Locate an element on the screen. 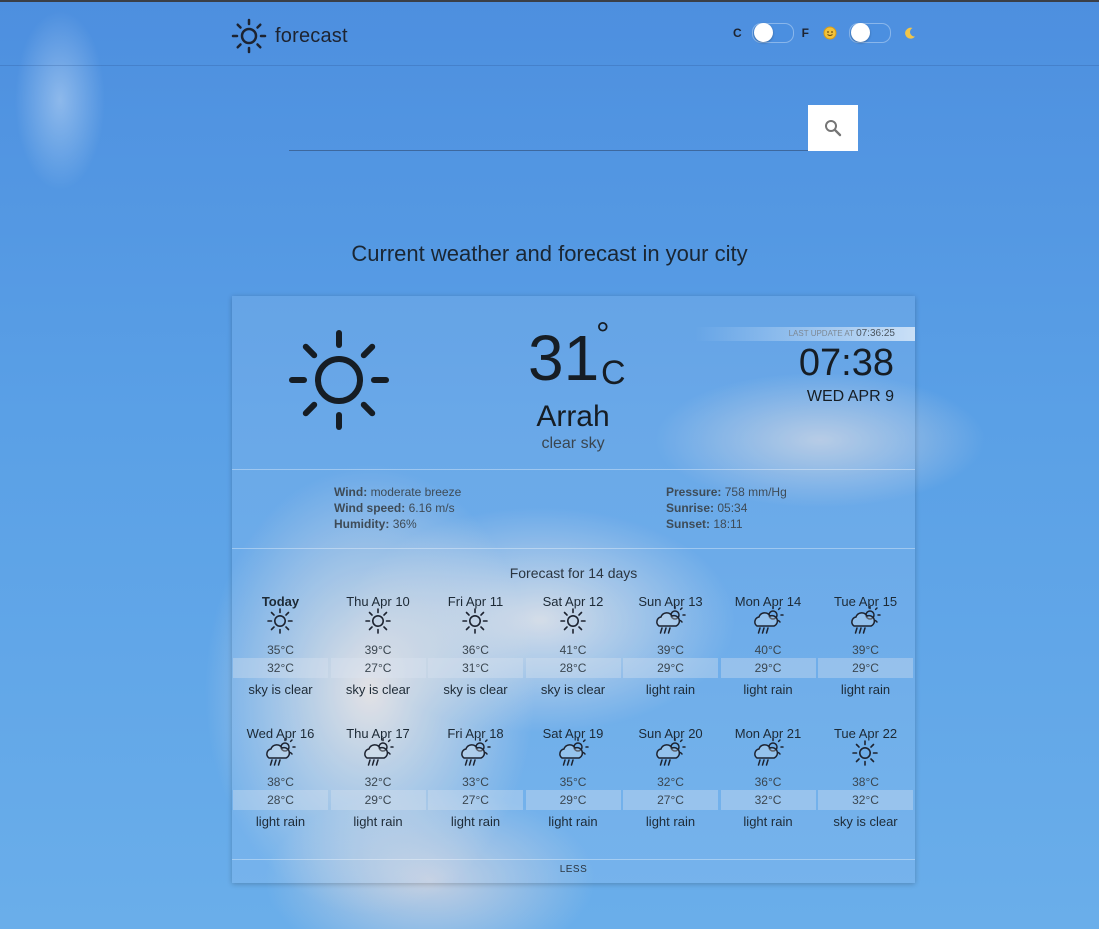 The width and height of the screenshot is (1099, 929). forecast-max-temp: 35°C is located at coordinates (280, 650).